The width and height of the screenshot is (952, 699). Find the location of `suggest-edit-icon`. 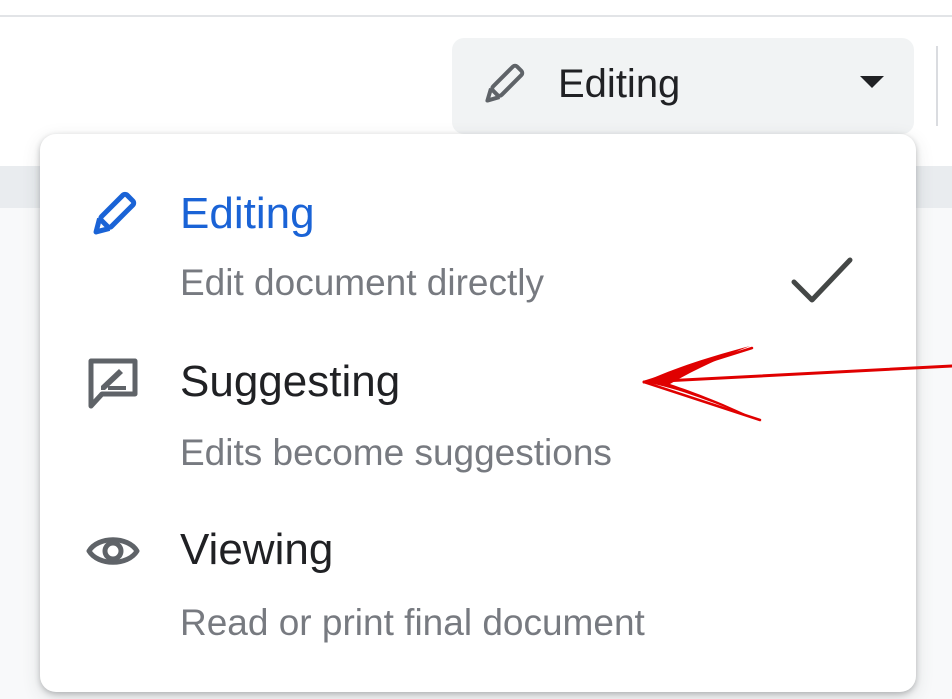

suggest-edit-icon is located at coordinates (113, 383).